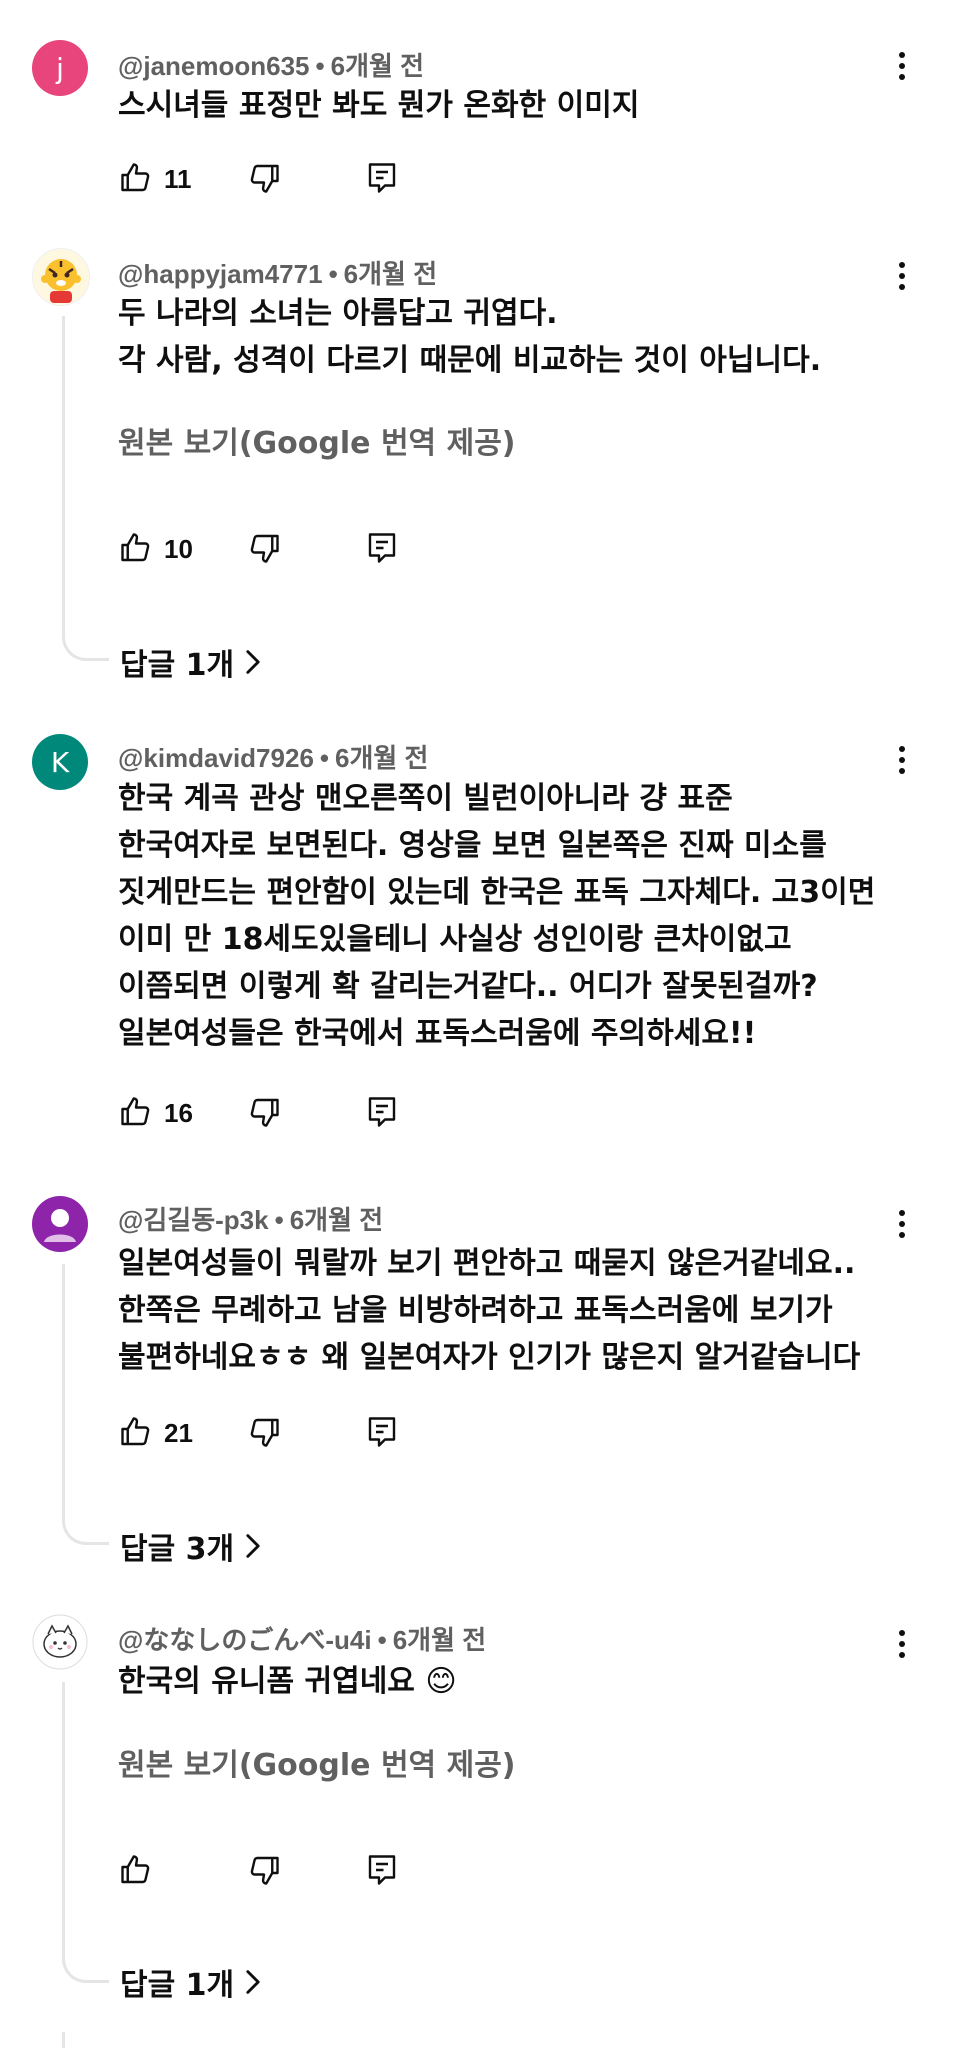  I want to click on comment-author: @janemoon635, so click(214, 66).